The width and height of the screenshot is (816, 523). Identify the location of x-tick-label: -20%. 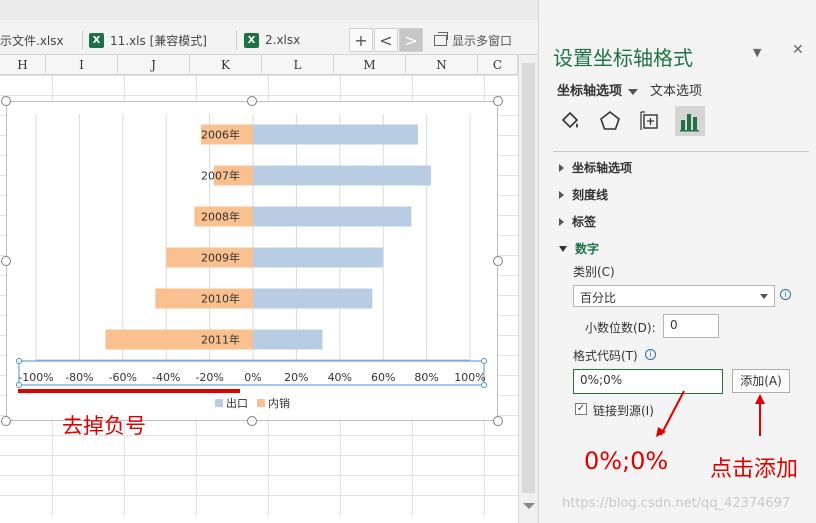
(209, 377).